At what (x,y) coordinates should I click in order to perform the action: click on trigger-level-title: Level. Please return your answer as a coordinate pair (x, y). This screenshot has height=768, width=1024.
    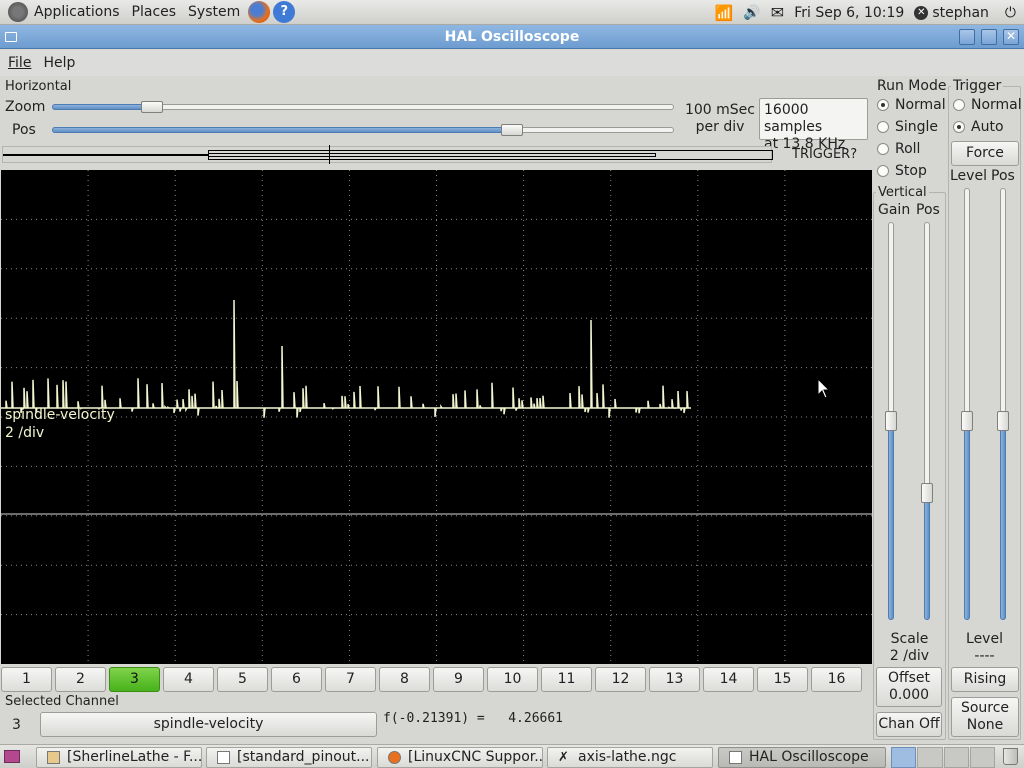
    Looking at the image, I should click on (984, 639).